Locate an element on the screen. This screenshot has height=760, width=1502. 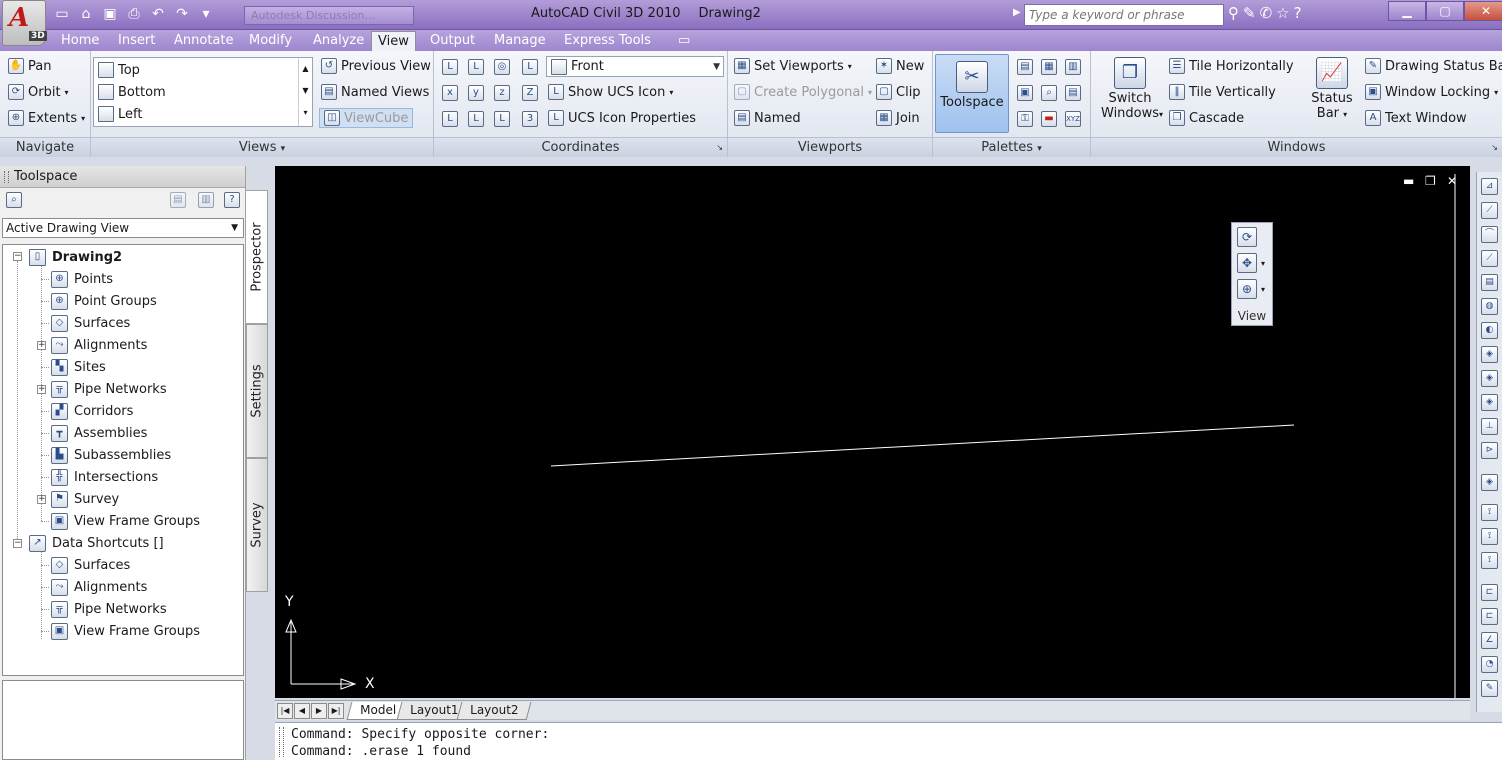
tree-item-points: ⊕ Points is located at coordinates (82, 279).